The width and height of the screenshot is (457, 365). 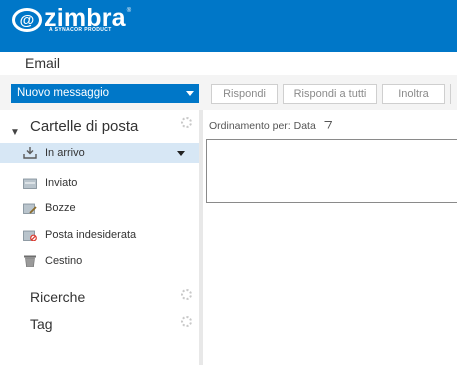 I want to click on folder-inbox: In arrivo, so click(x=99, y=153).